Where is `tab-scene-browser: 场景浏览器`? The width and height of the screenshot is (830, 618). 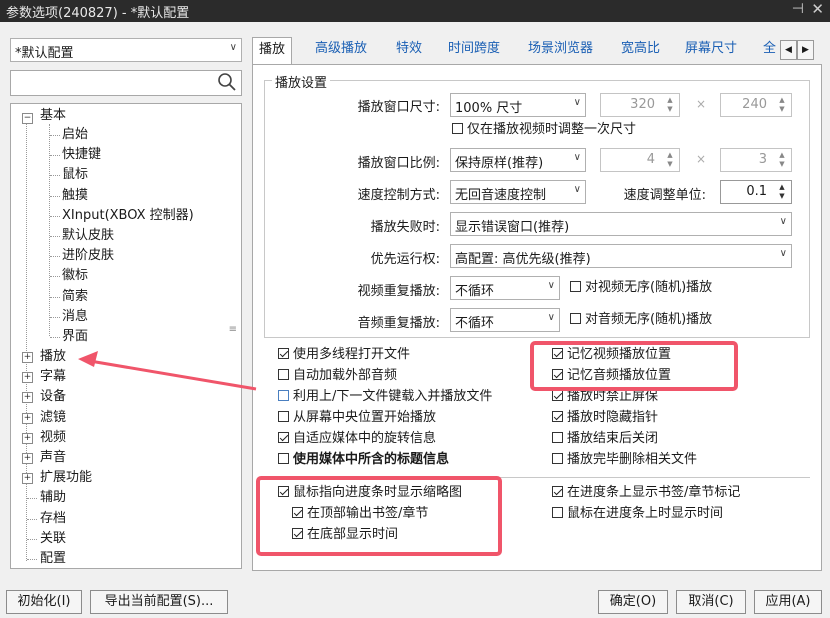 tab-scene-browser: 场景浏览器 is located at coordinates (560, 50).